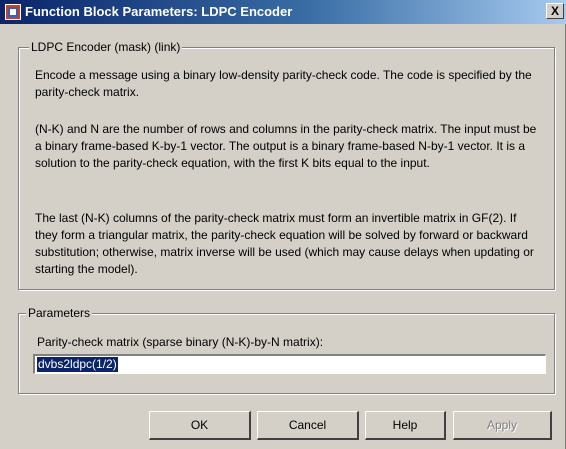 The height and width of the screenshot is (449, 566). Describe the element at coordinates (59, 313) in the screenshot. I see `parameters-group-label: Parameters` at that location.